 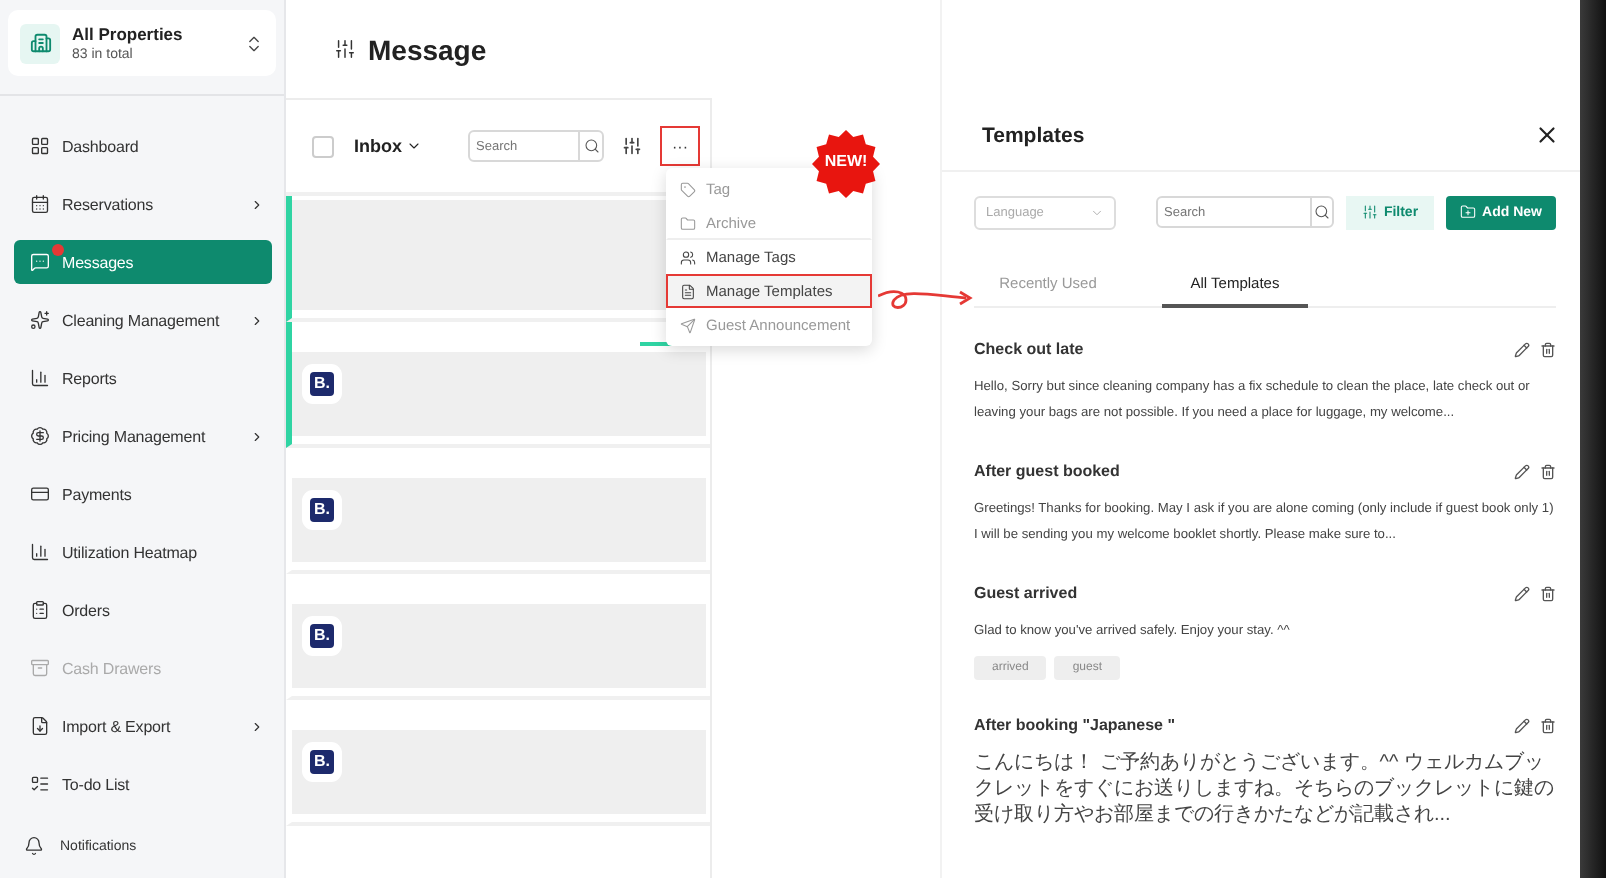 What do you see at coordinates (143, 204) in the screenshot?
I see `nav-item: Reservations` at bounding box center [143, 204].